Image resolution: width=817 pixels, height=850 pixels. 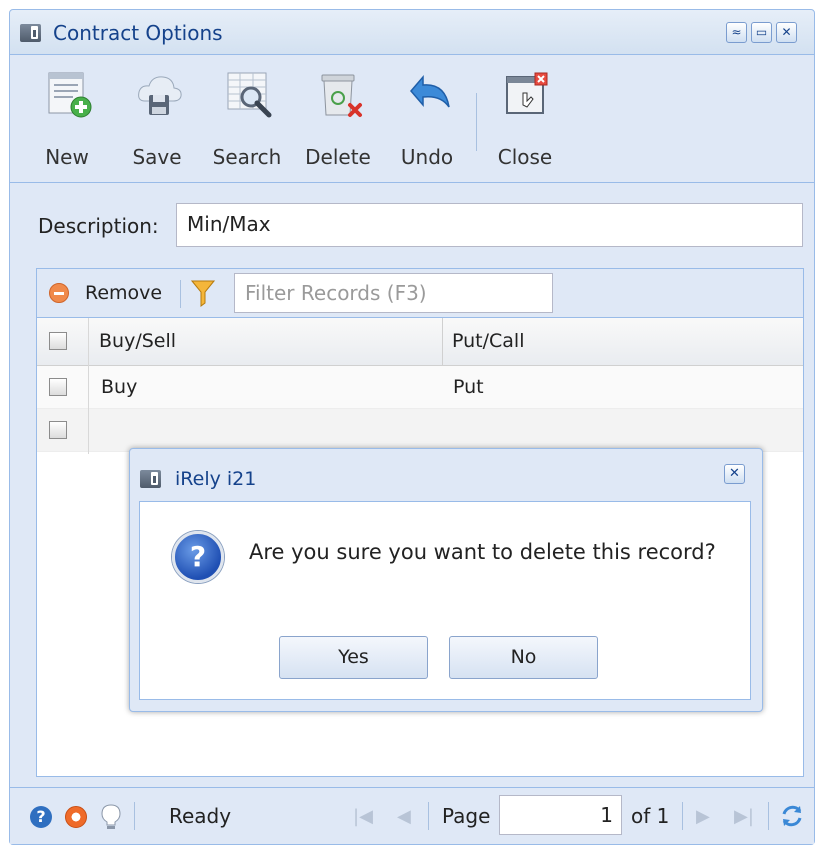 What do you see at coordinates (489, 225) in the screenshot?
I see `description-field: Min/Max` at bounding box center [489, 225].